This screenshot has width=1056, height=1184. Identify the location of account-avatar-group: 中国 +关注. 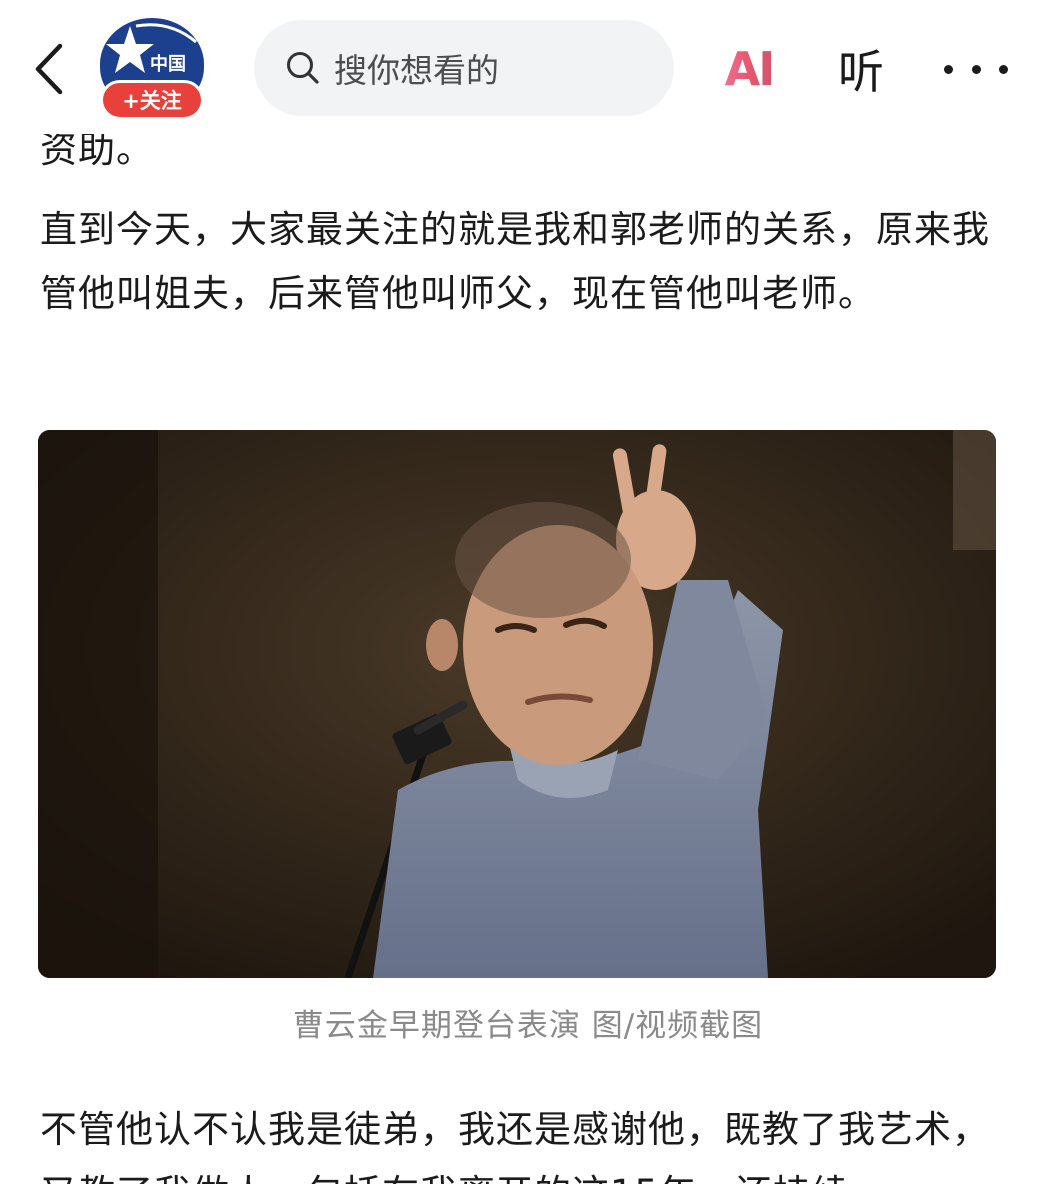
(153, 70).